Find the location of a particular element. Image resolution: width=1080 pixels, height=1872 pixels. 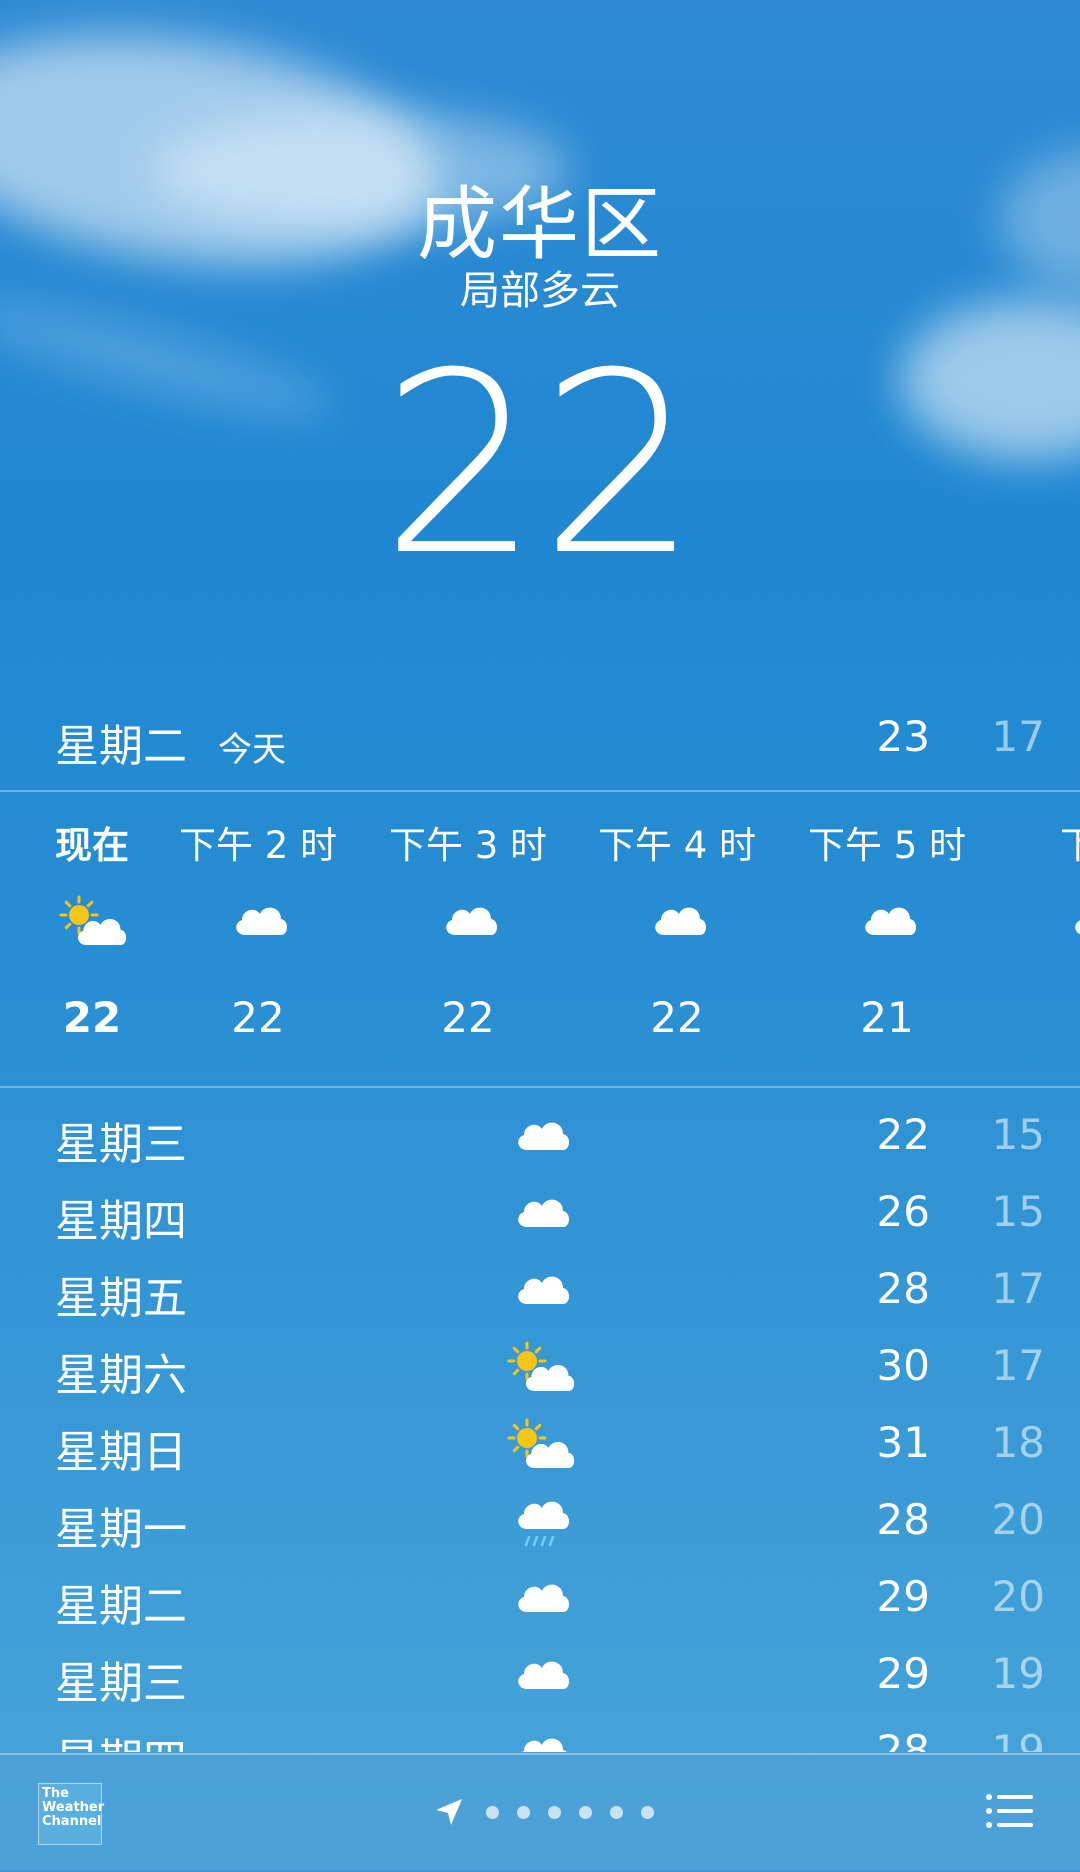

hour-temp: 21 is located at coordinates (887, 1017).